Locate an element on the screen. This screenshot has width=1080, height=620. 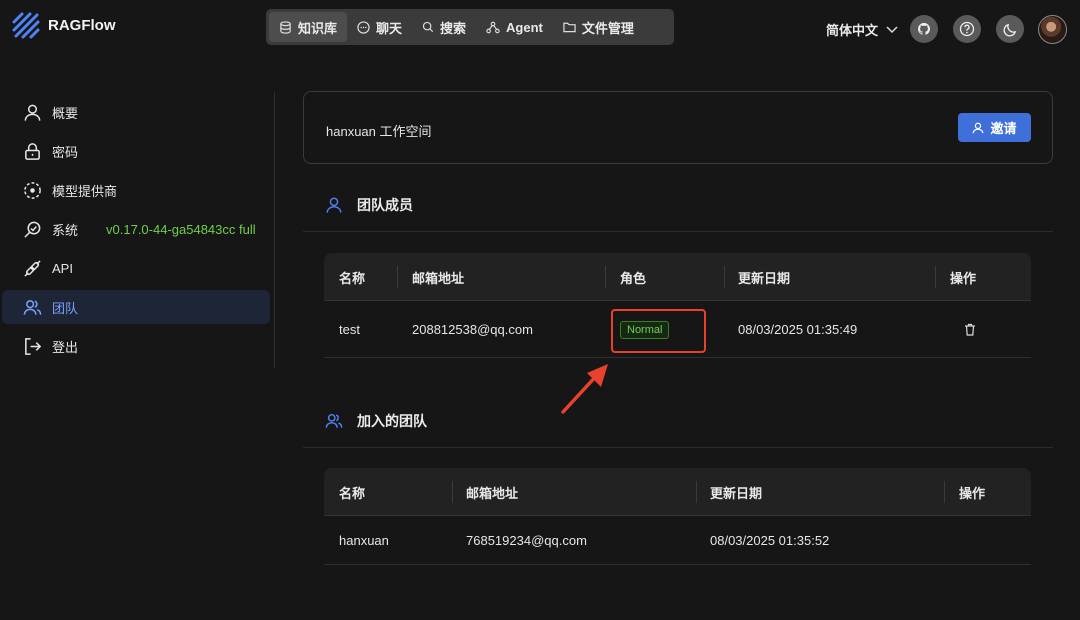
team-updated: 08/03/2025 01:35:52 is located at coordinates (770, 540).